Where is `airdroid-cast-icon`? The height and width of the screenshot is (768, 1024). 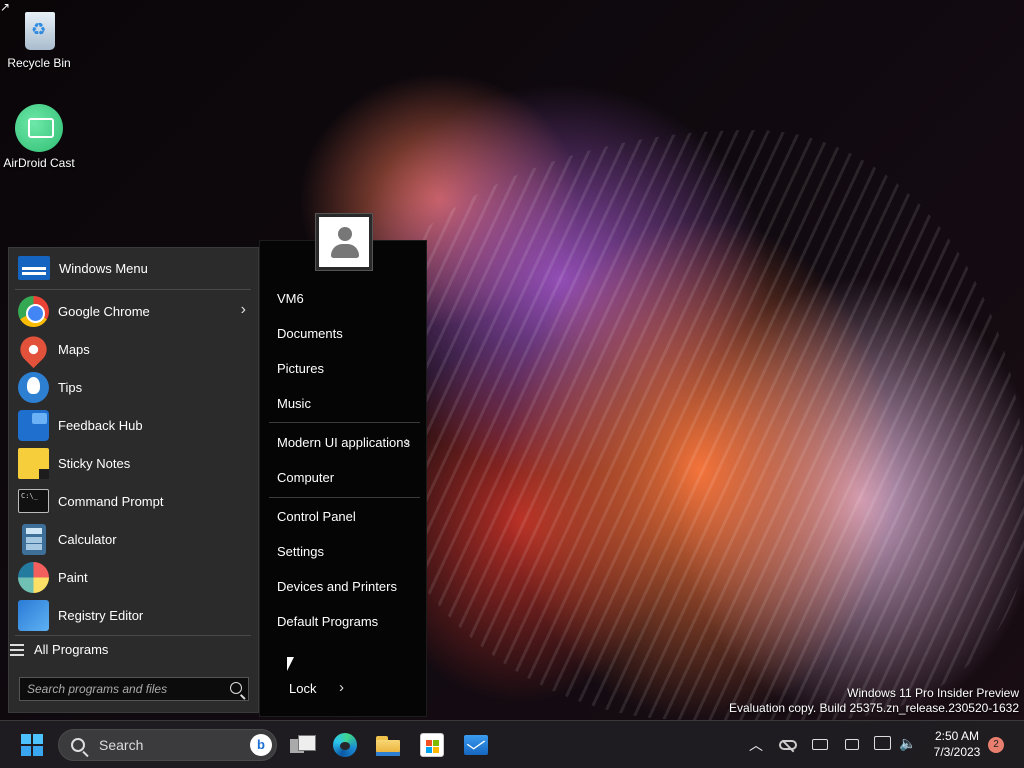
airdroid-cast-icon is located at coordinates (39, 128).